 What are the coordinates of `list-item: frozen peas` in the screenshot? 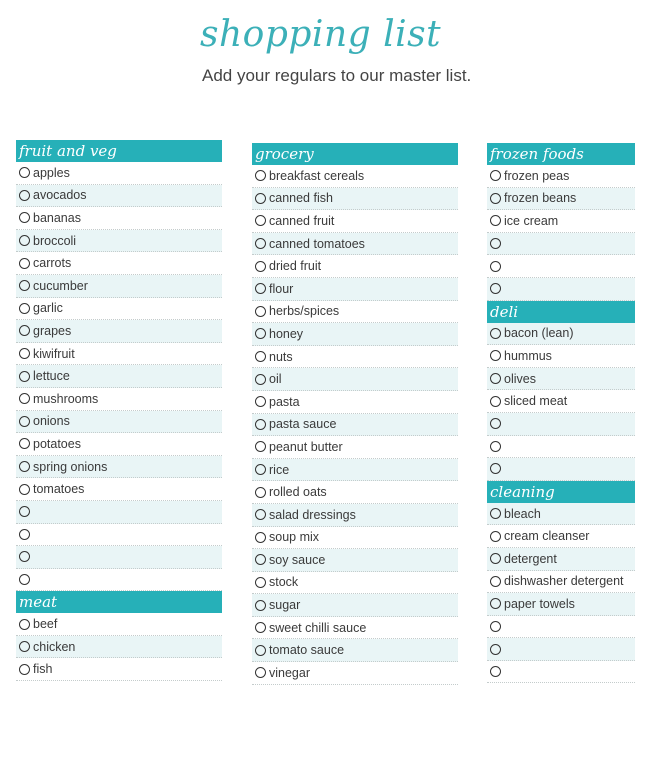 It's located at (561, 176).